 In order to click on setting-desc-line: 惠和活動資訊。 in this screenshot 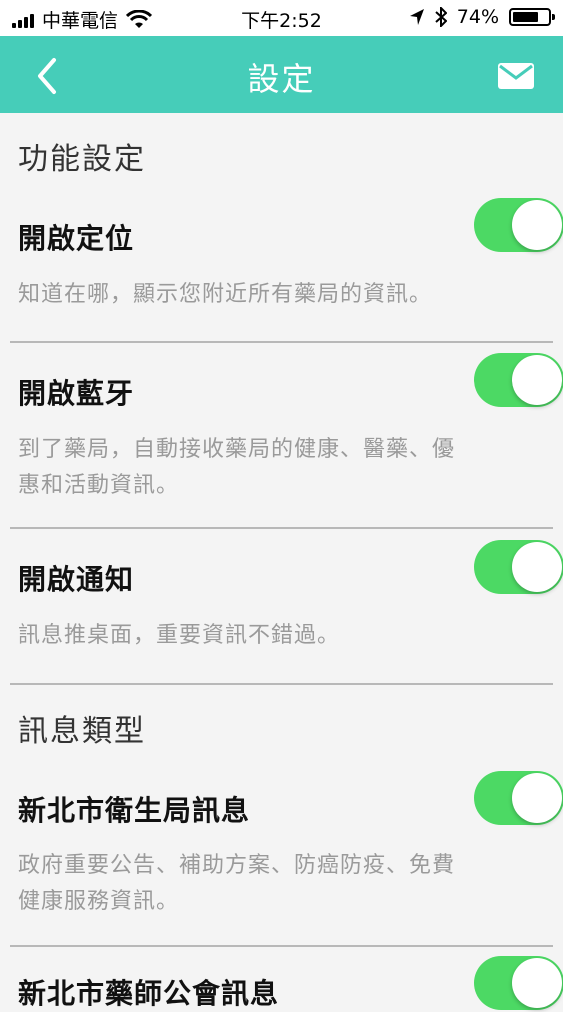, I will do `click(99, 485)`.